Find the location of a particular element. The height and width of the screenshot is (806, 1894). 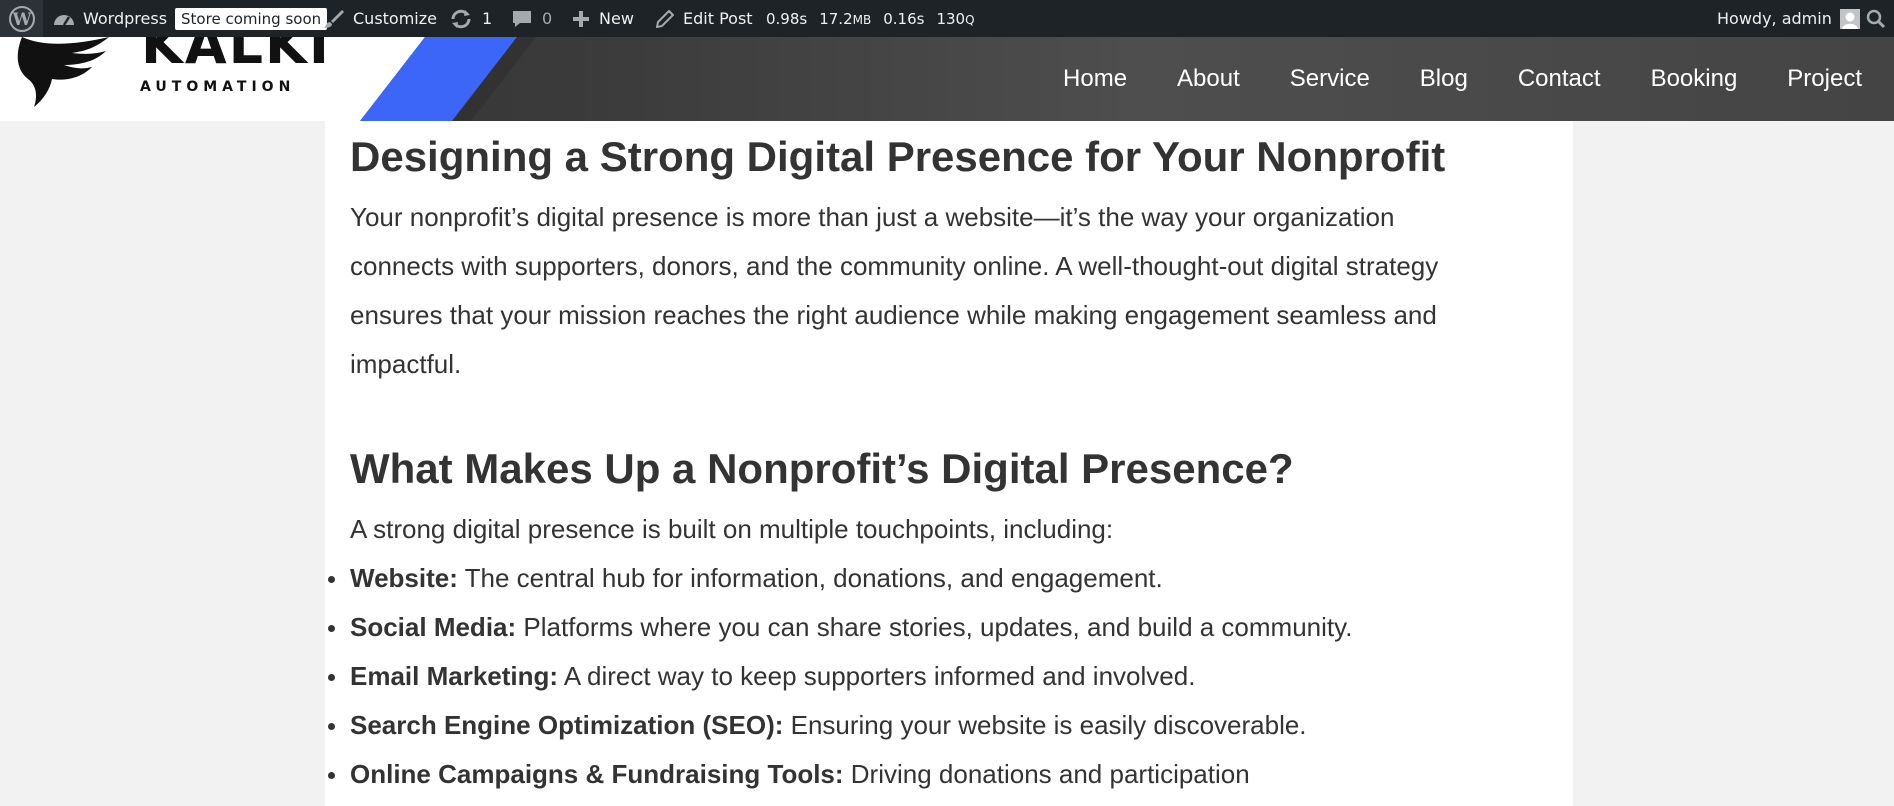

qm-queries: 130Q is located at coordinates (955, 18).